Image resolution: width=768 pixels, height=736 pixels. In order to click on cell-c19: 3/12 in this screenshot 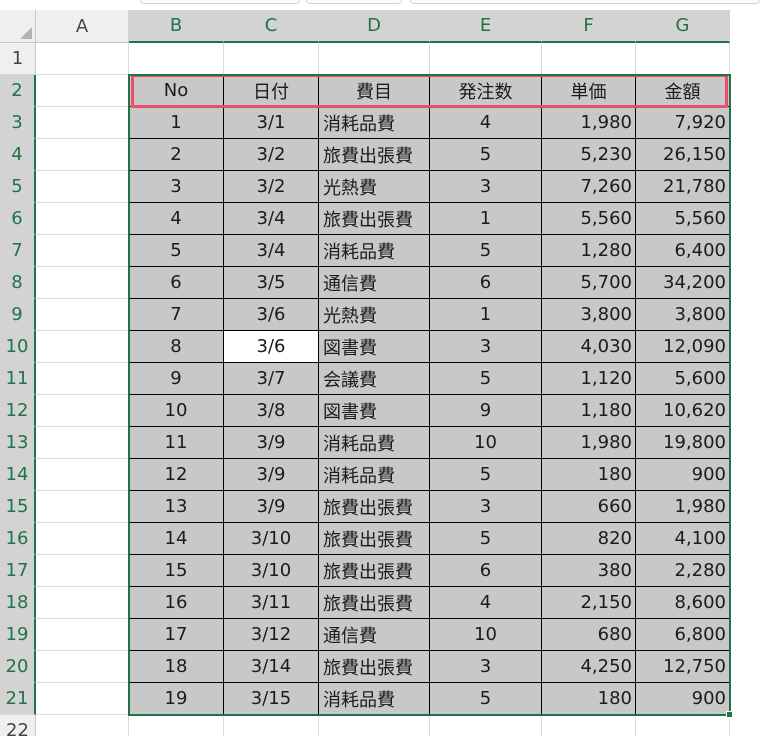, I will do `click(271, 635)`.